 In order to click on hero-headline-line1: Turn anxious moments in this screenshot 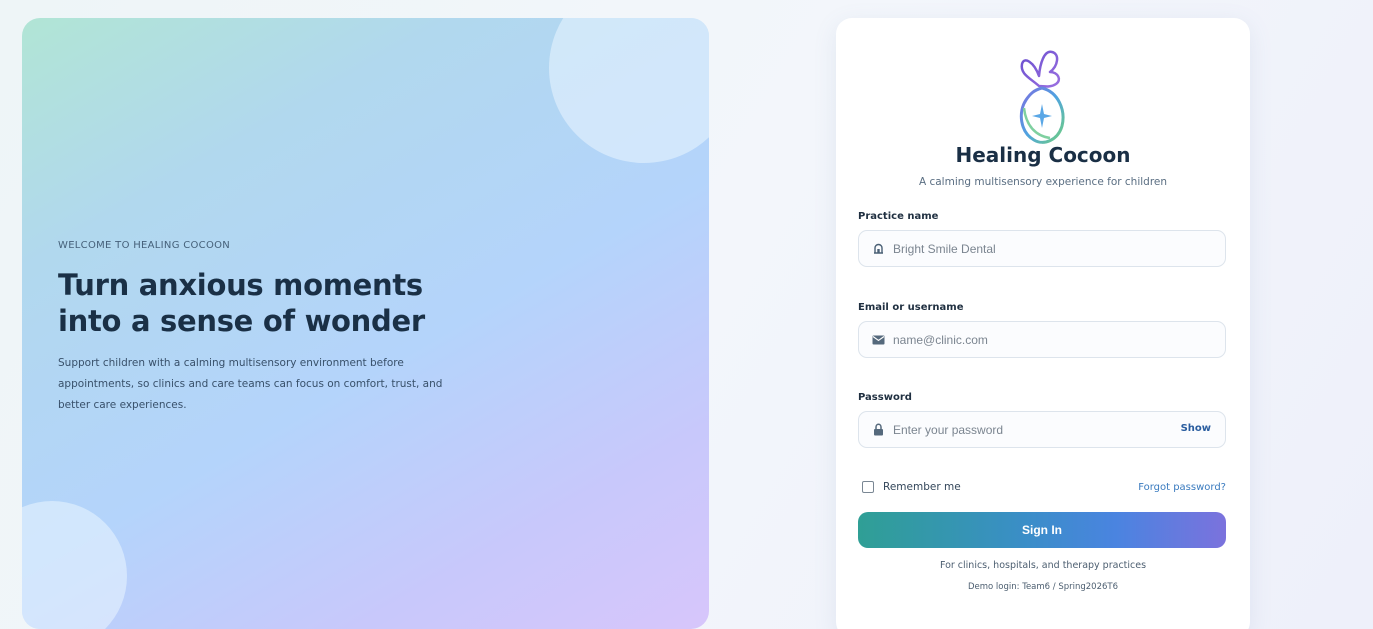, I will do `click(240, 285)`.